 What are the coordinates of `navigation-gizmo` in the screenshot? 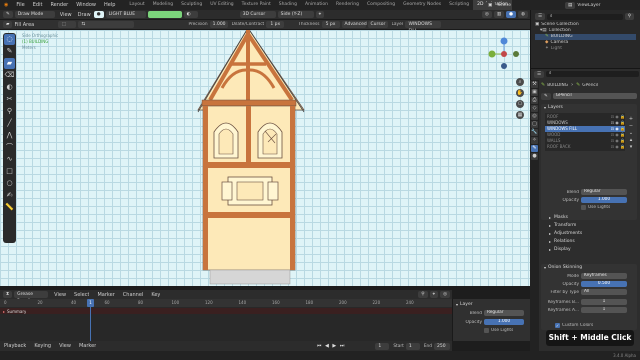 It's located at (504, 54).